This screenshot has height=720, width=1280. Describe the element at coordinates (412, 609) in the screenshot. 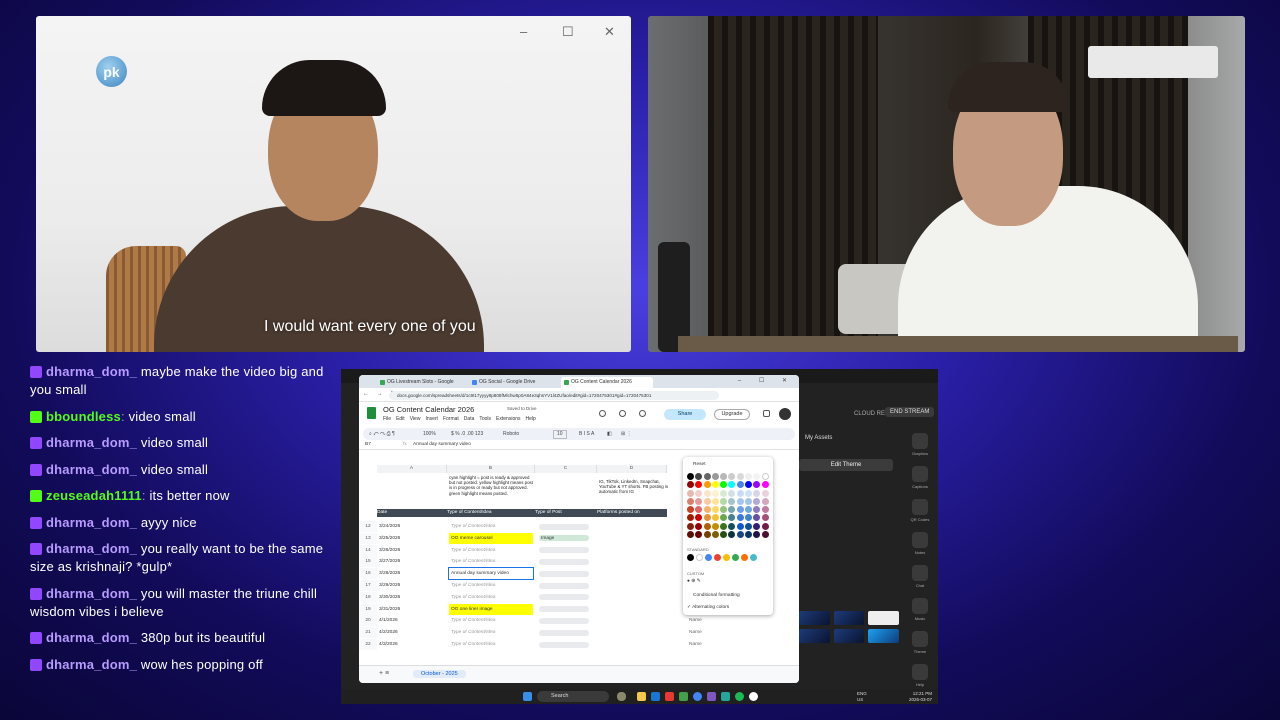

I see `date-cell: 3/31/2026` at that location.